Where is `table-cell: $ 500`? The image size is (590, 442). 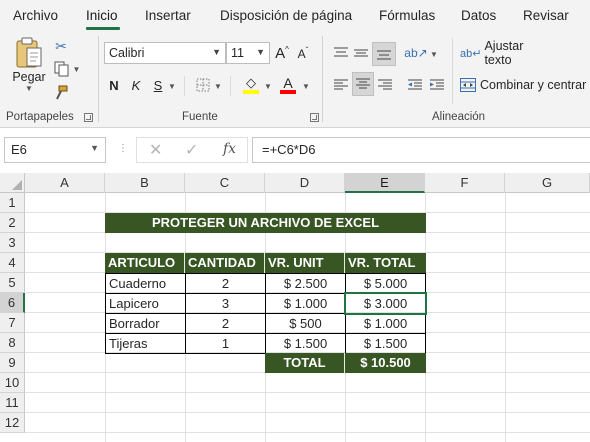
table-cell: $ 500 is located at coordinates (305, 323).